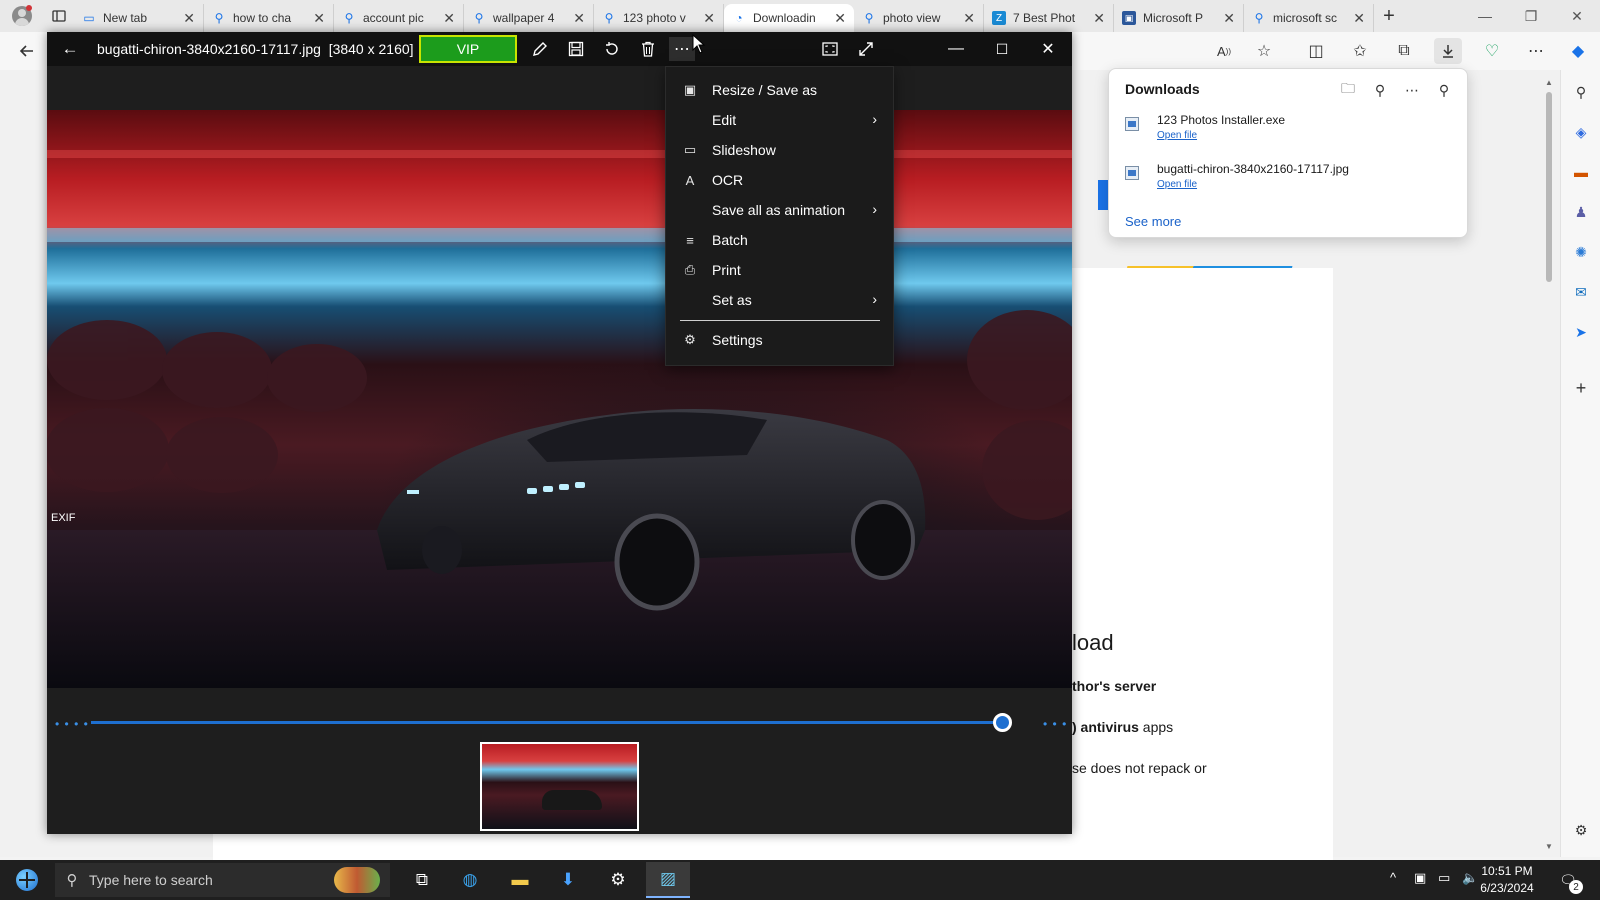 The image size is (1600, 900). I want to click on exif-label: EXIF, so click(63, 518).